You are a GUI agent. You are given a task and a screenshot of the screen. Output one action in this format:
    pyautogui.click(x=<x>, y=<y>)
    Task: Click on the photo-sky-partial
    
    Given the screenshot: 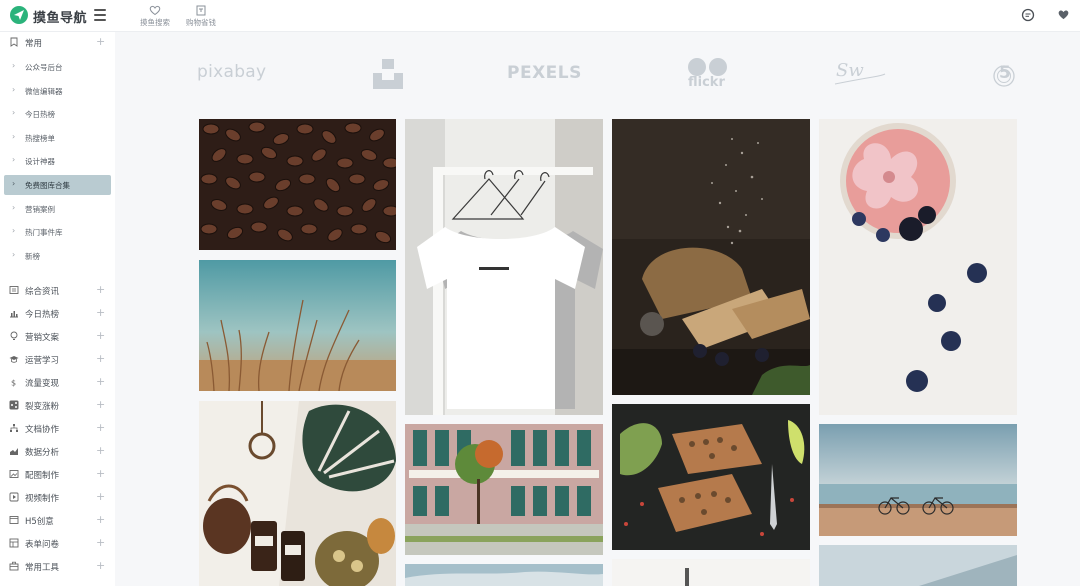 What is the action you would take?
    pyautogui.click(x=504, y=575)
    